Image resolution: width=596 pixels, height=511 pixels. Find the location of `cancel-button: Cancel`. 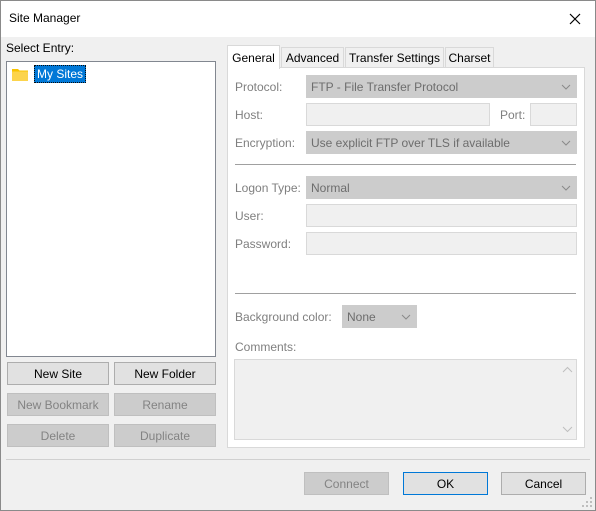

cancel-button: Cancel is located at coordinates (543, 483).